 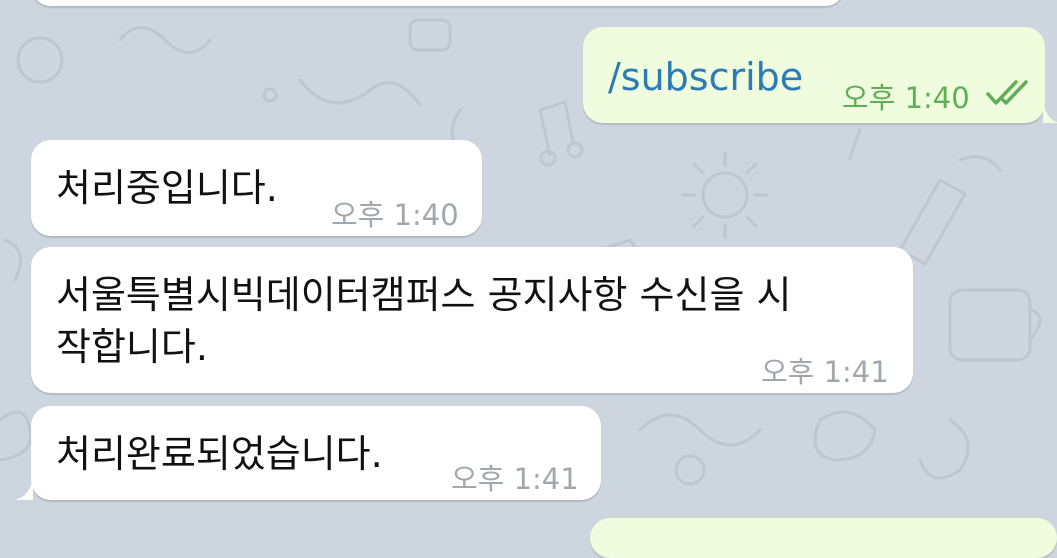 What do you see at coordinates (167, 188) in the screenshot?
I see `message-text: 처리중입니다.` at bounding box center [167, 188].